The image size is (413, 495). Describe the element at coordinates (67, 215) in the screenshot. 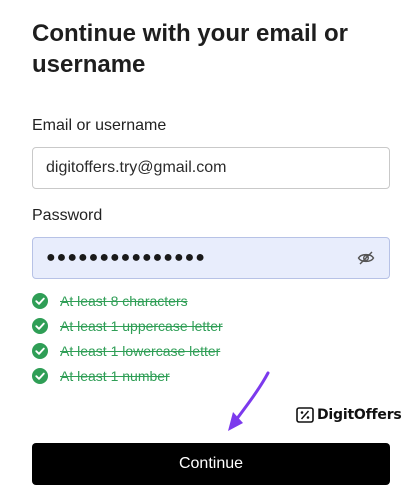

I see `password-label: Password` at that location.